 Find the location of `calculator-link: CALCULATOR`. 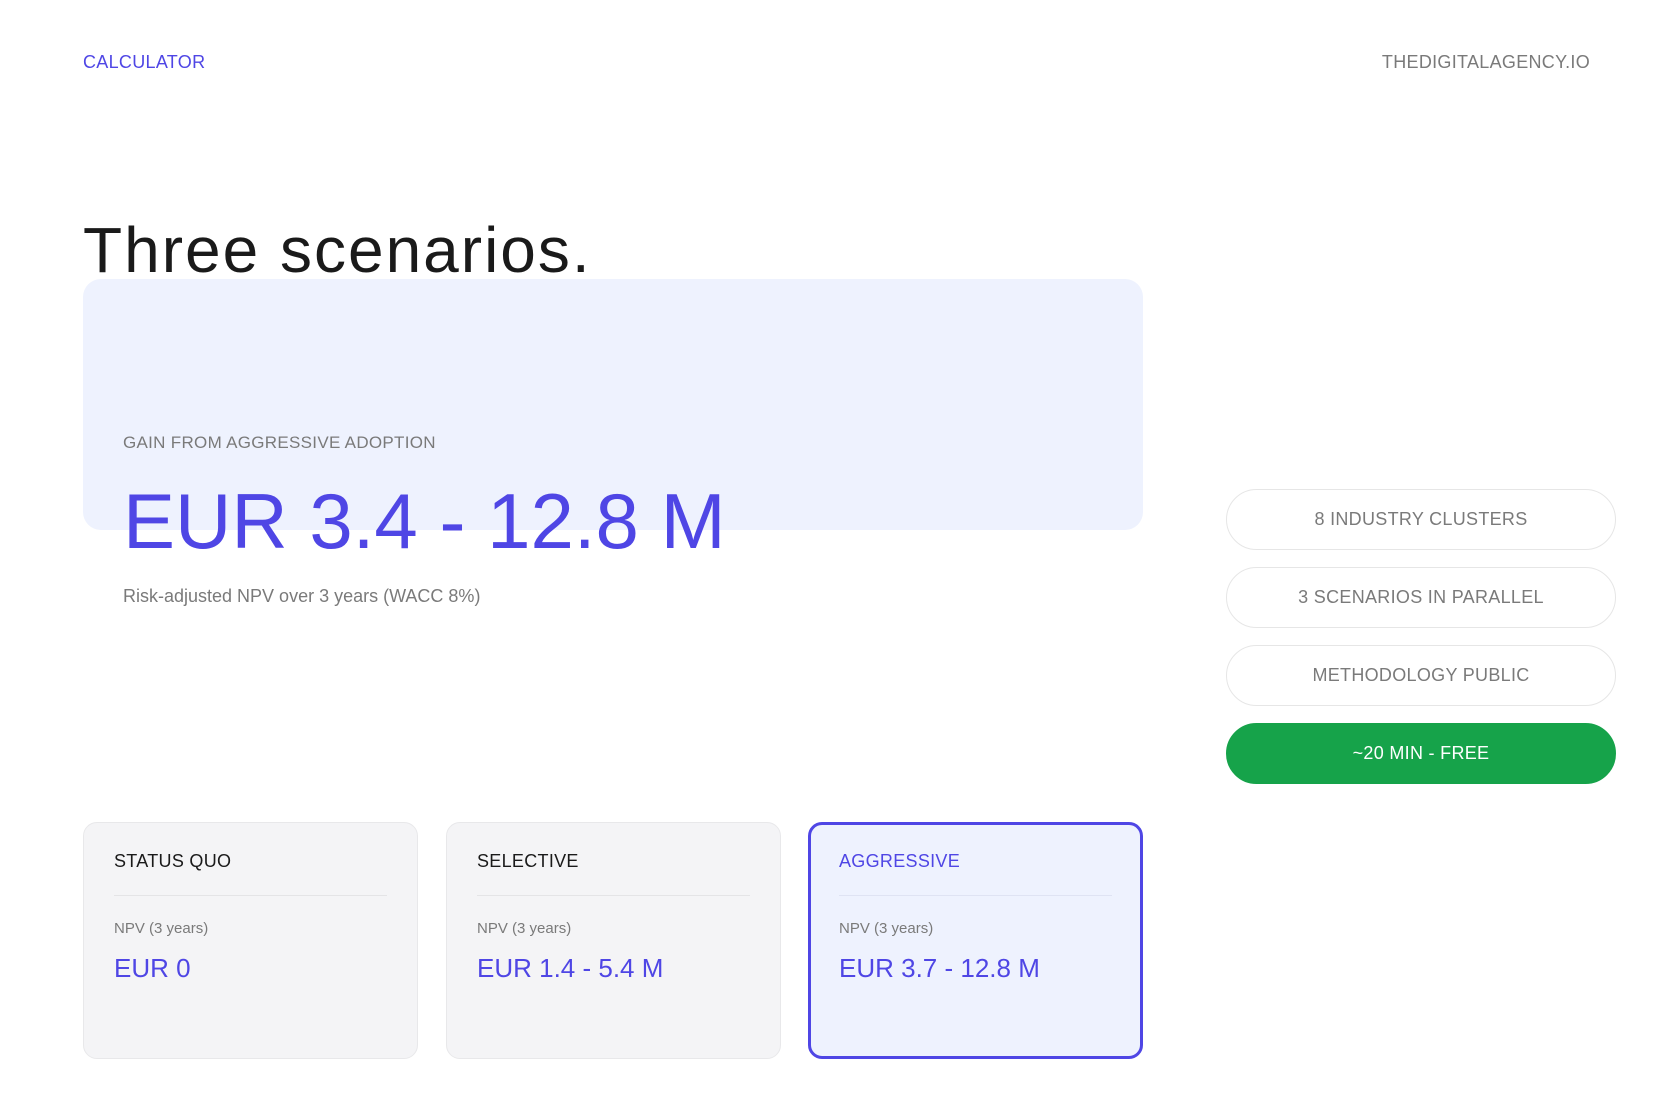

calculator-link: CALCULATOR is located at coordinates (144, 62).